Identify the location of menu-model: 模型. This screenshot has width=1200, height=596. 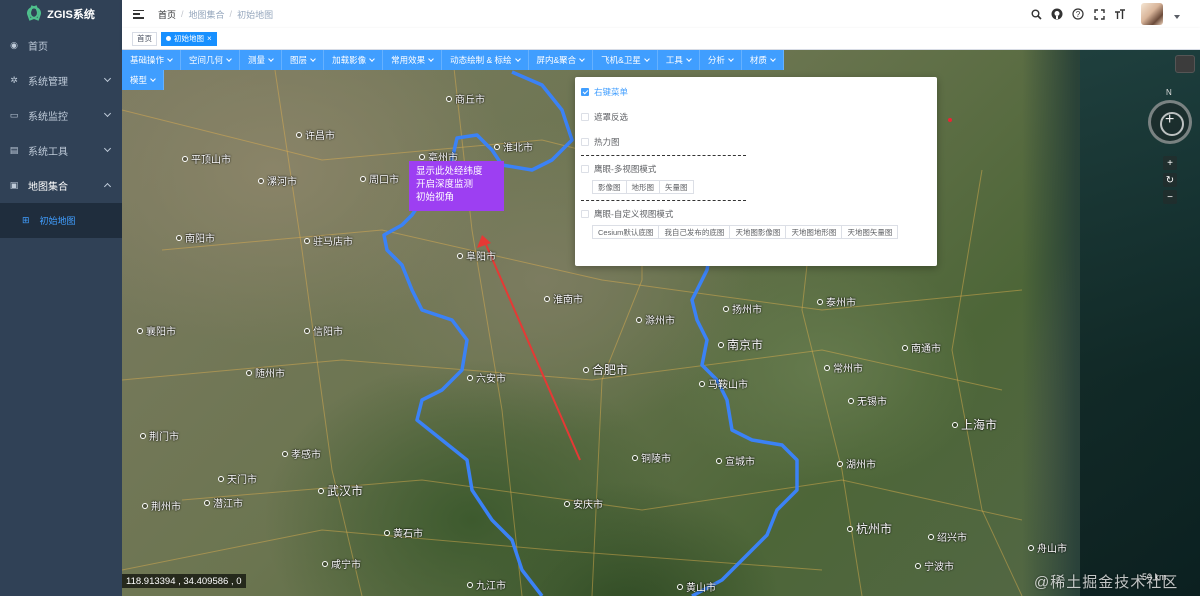
(143, 80).